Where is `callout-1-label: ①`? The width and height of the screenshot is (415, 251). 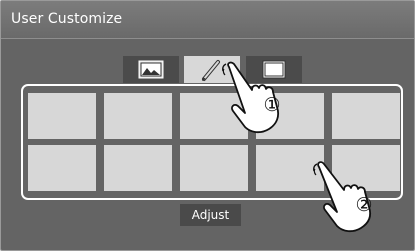 callout-1-label: ① is located at coordinates (271, 105).